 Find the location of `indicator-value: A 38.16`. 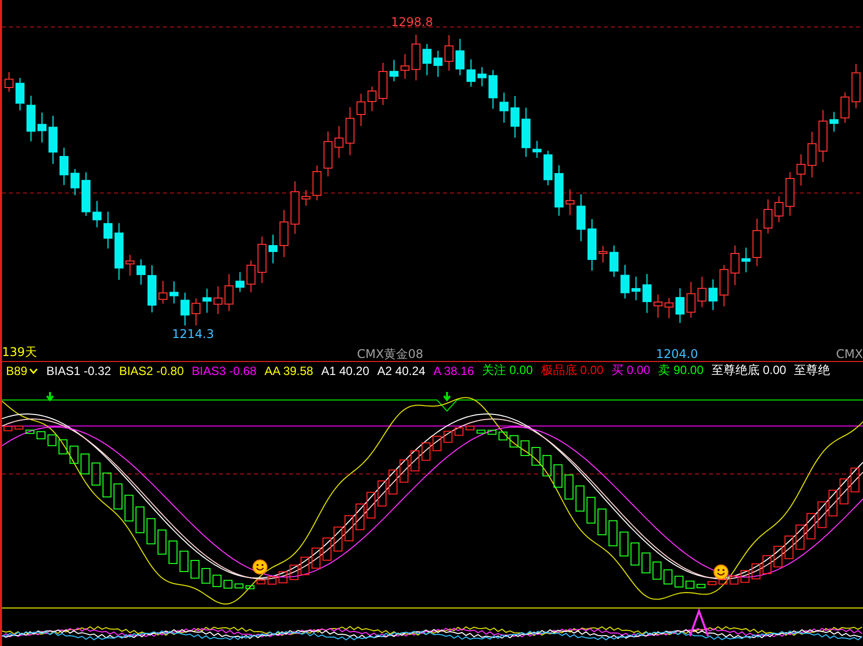

indicator-value: A 38.16 is located at coordinates (453, 371).